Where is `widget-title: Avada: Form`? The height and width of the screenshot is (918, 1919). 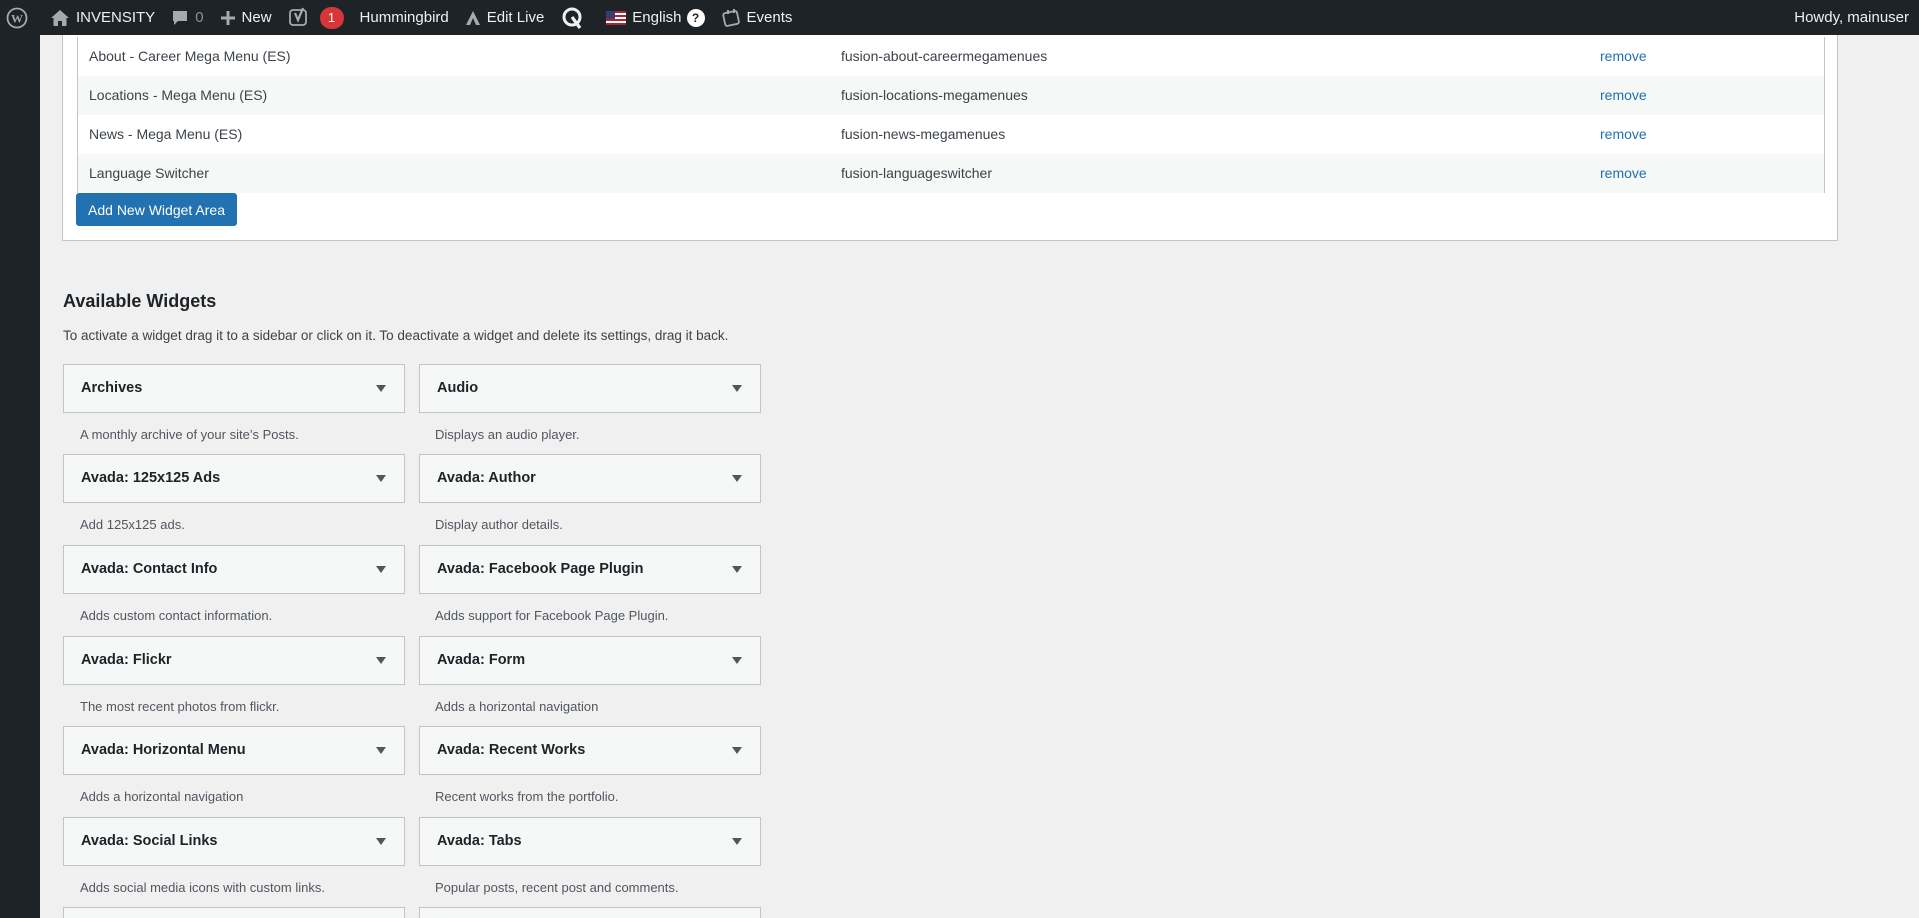 widget-title: Avada: Form is located at coordinates (481, 660).